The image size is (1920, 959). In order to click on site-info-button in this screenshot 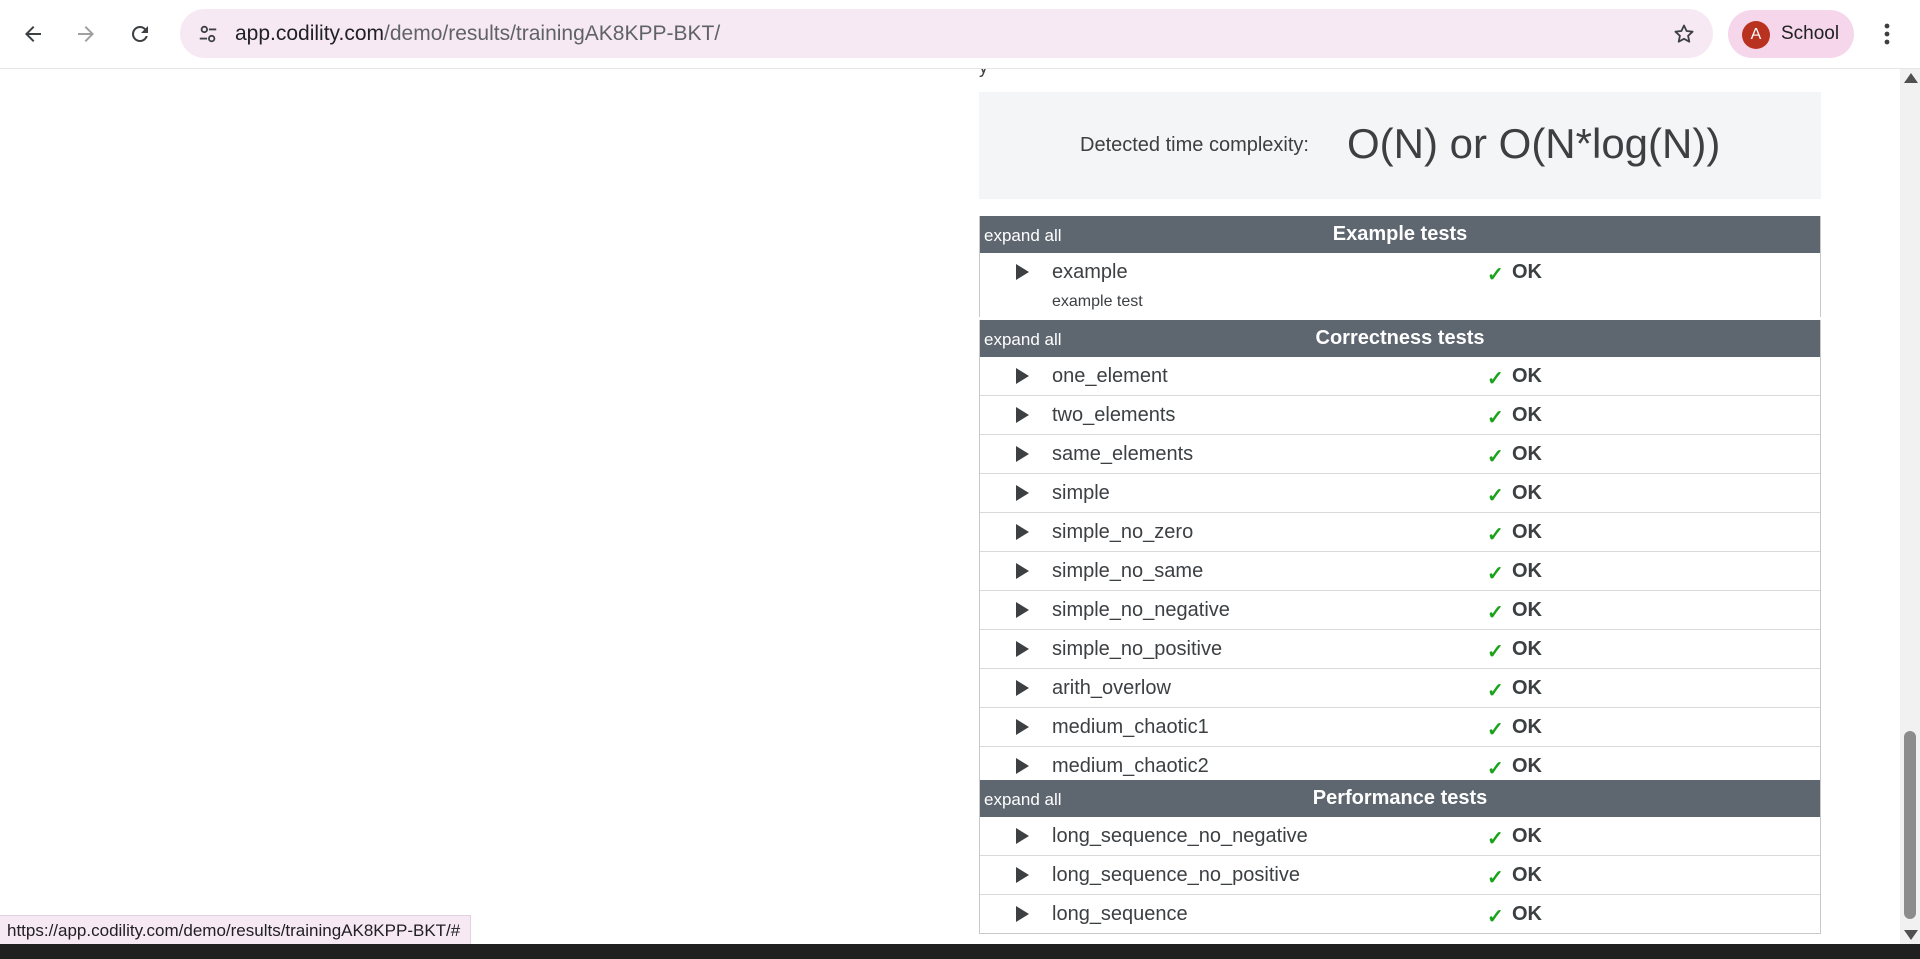, I will do `click(208, 34)`.